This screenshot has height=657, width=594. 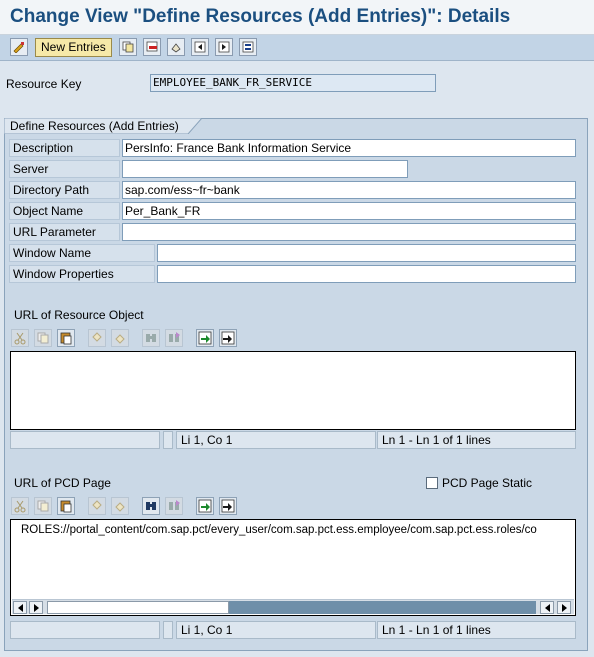 I want to click on delete-icon, so click(x=152, y=46).